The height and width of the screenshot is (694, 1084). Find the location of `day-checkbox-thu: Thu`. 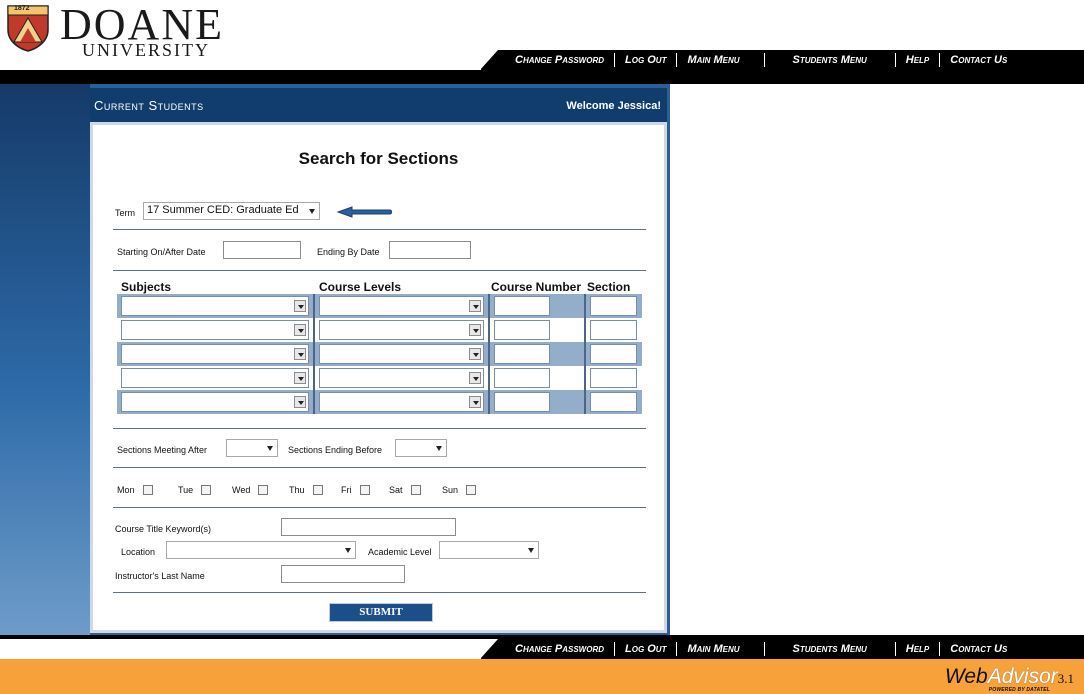

day-checkbox-thu: Thu is located at coordinates (306, 490).